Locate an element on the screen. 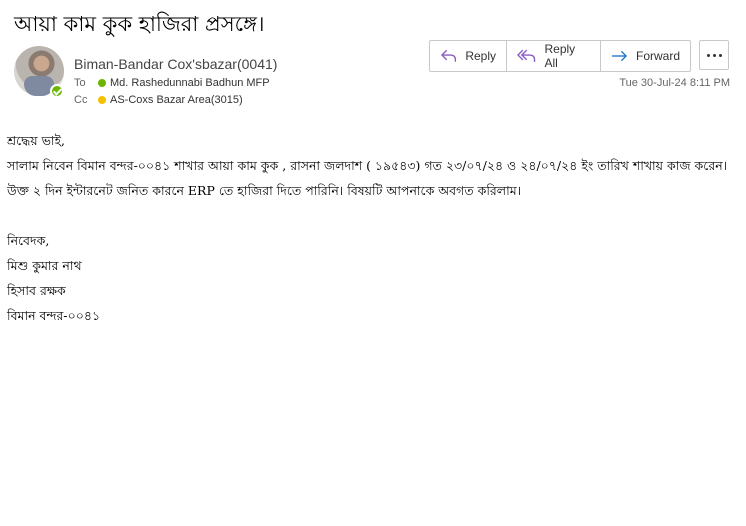  to-label: To is located at coordinates (80, 83).